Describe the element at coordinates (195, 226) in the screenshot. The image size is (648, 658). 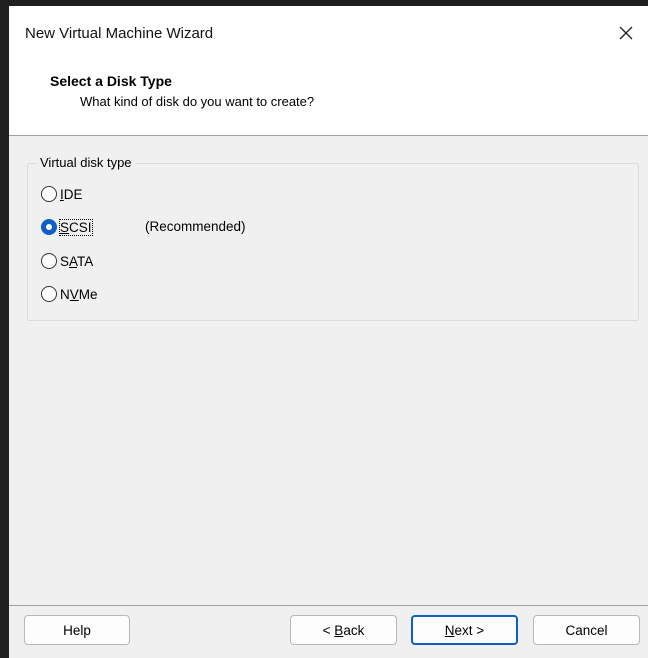
I see `recommended-note: (Recommended)` at that location.